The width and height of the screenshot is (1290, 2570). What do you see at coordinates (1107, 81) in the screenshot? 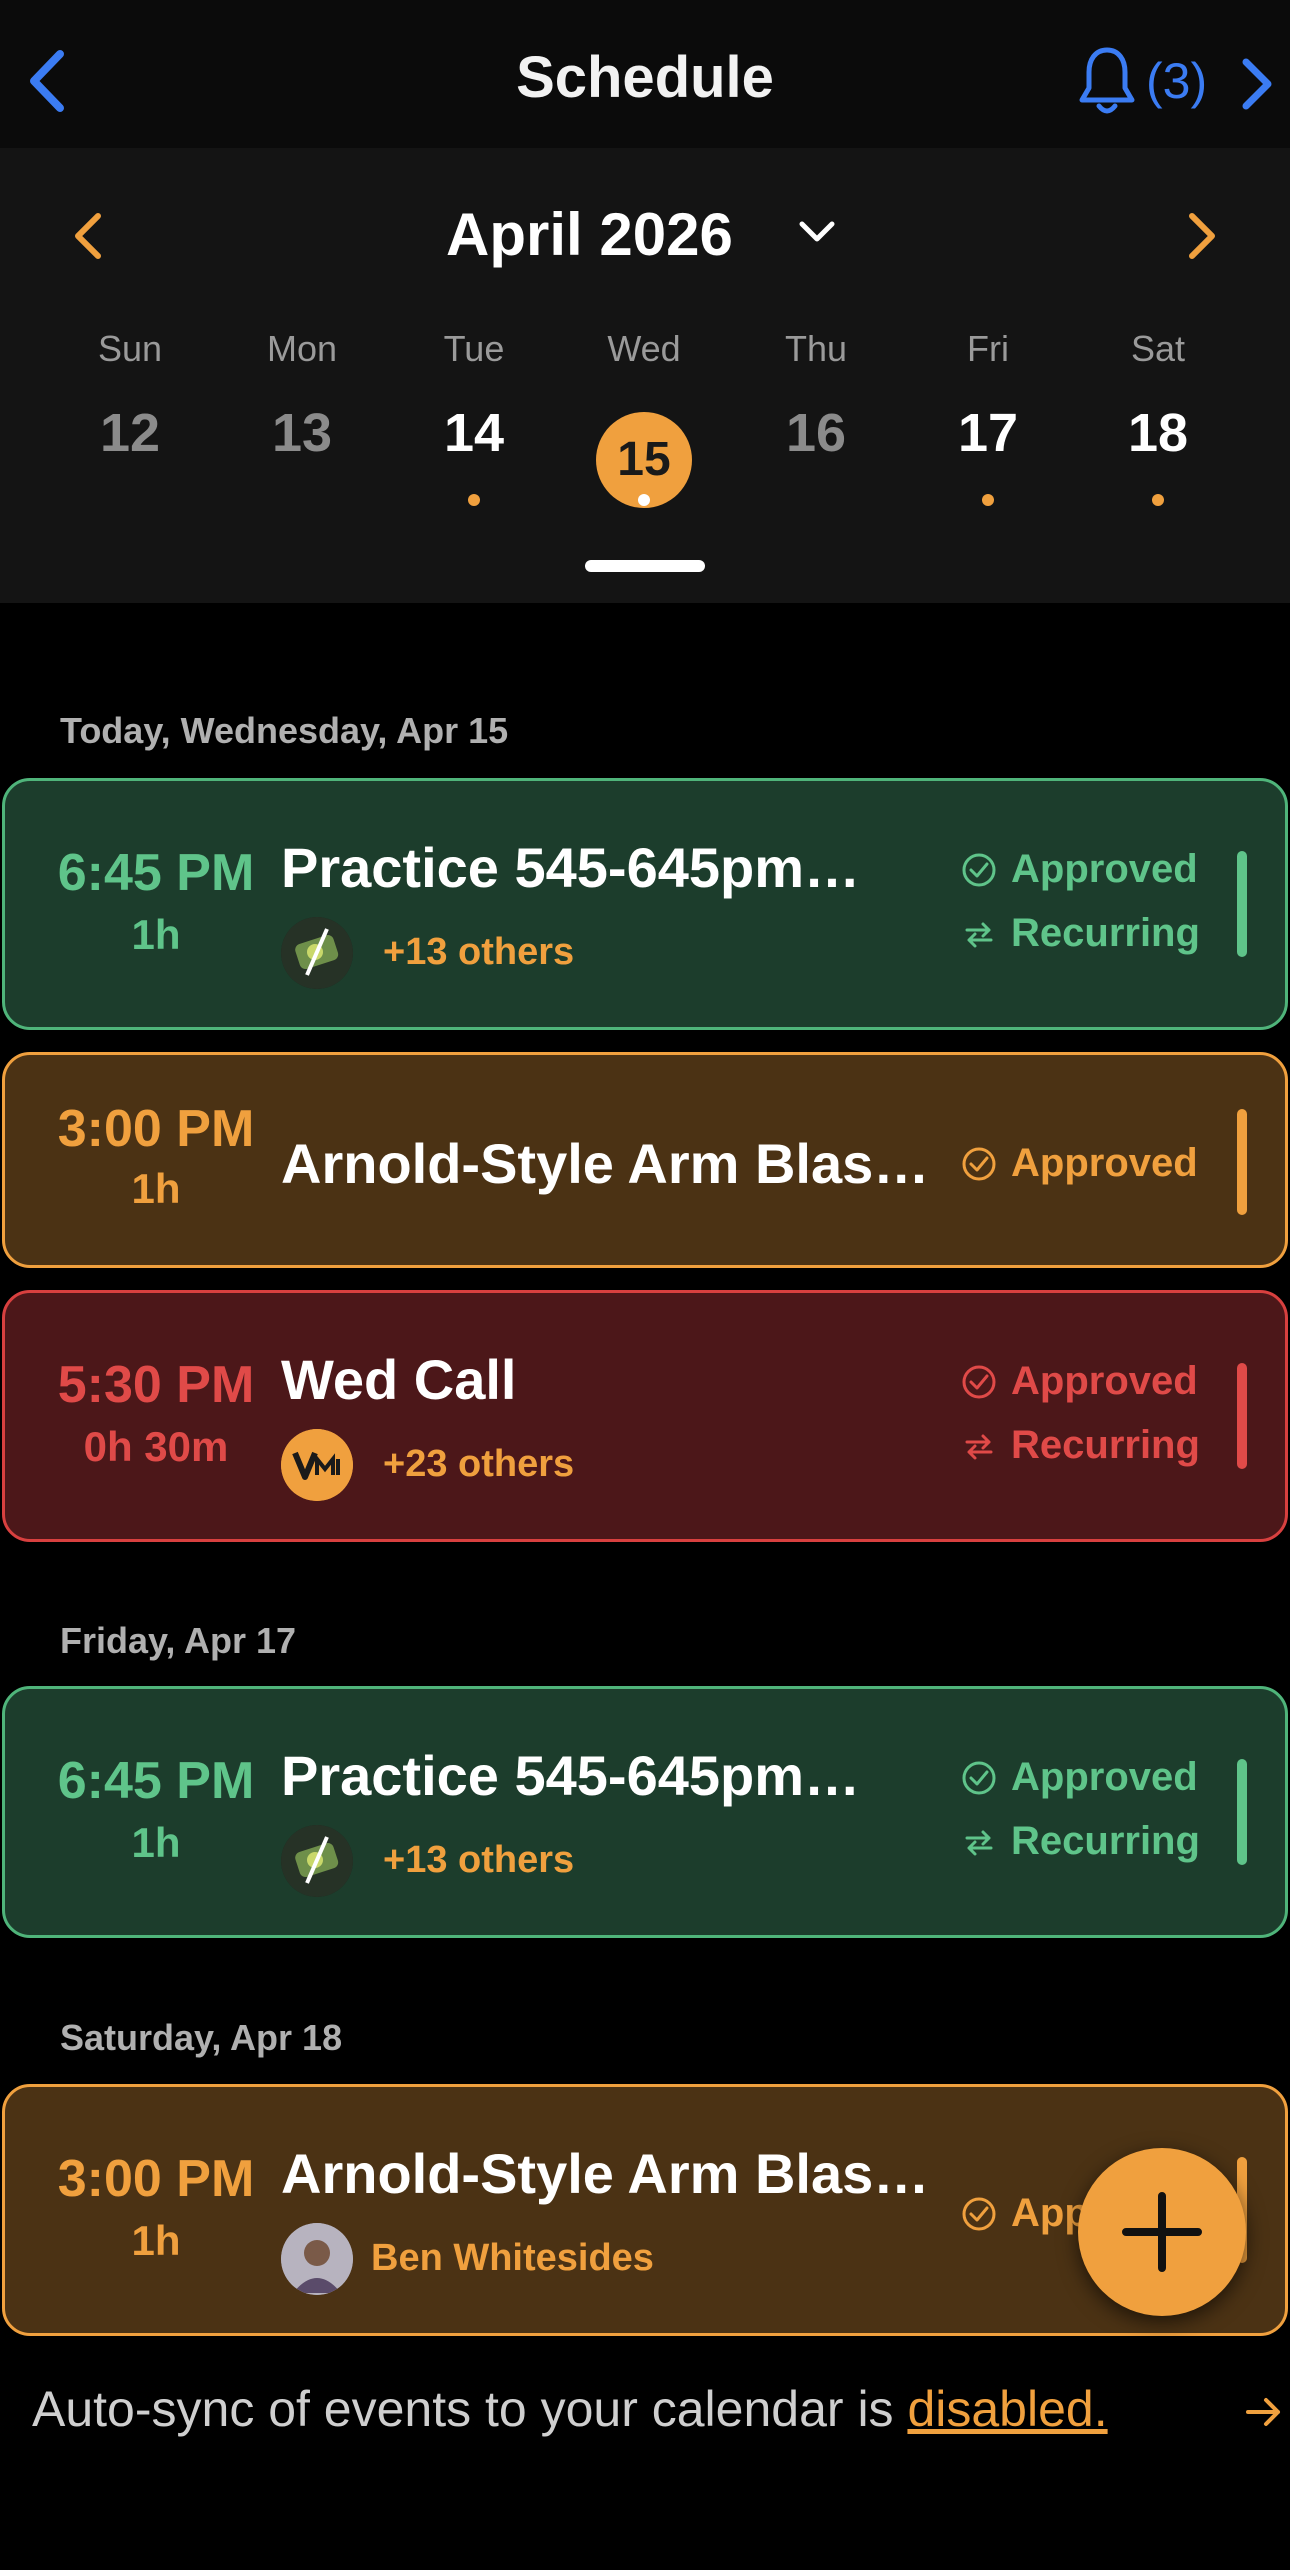
I see `bell-icon` at bounding box center [1107, 81].